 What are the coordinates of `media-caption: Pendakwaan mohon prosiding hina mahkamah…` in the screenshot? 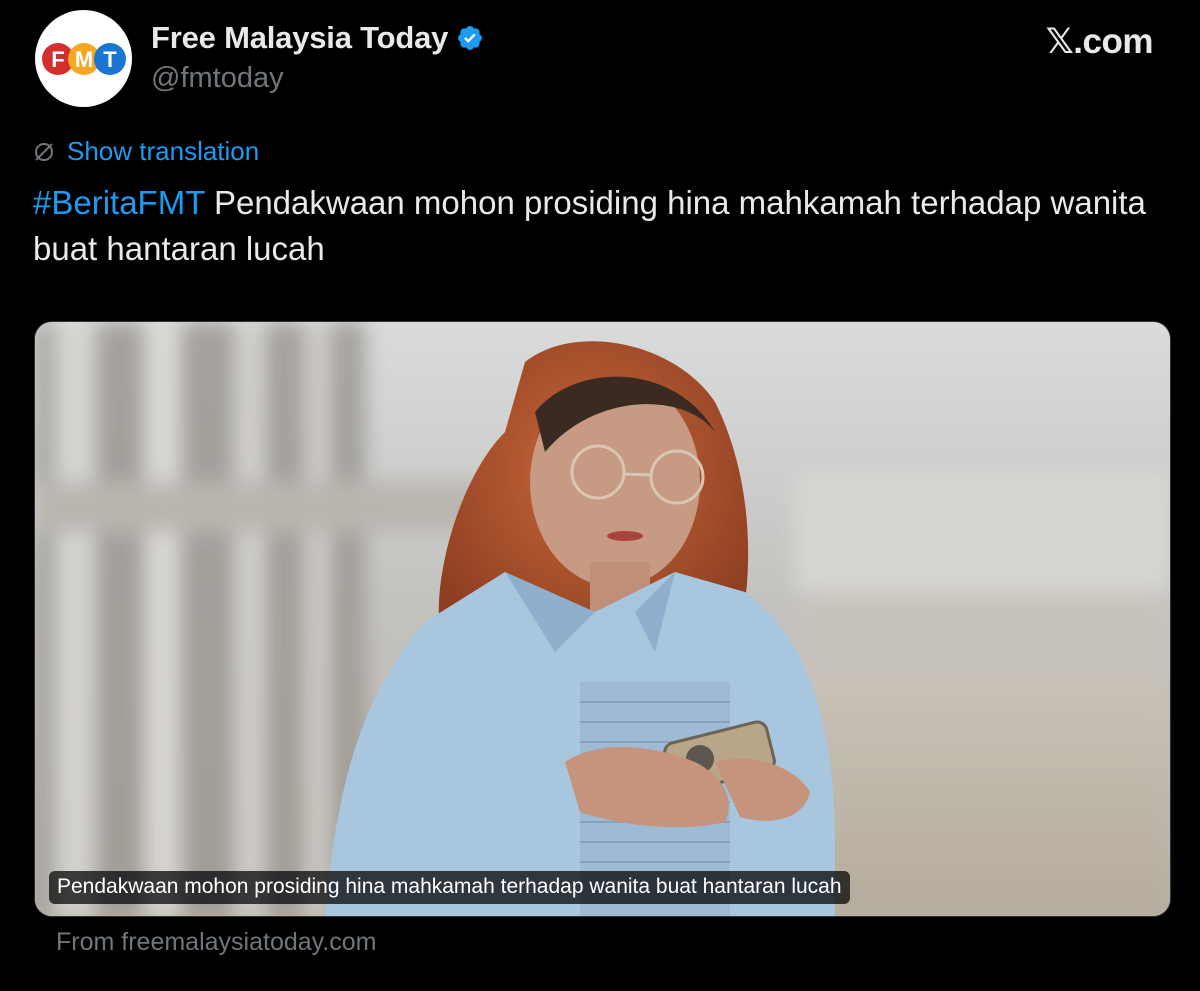 It's located at (449, 887).